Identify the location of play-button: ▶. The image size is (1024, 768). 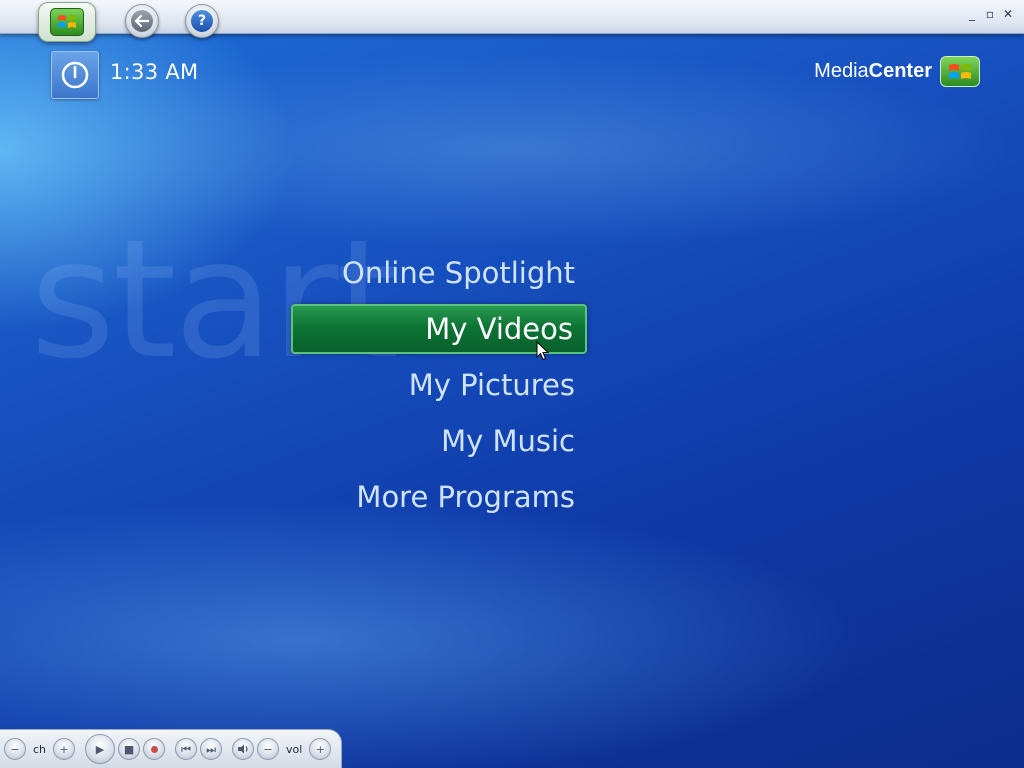
(100, 749).